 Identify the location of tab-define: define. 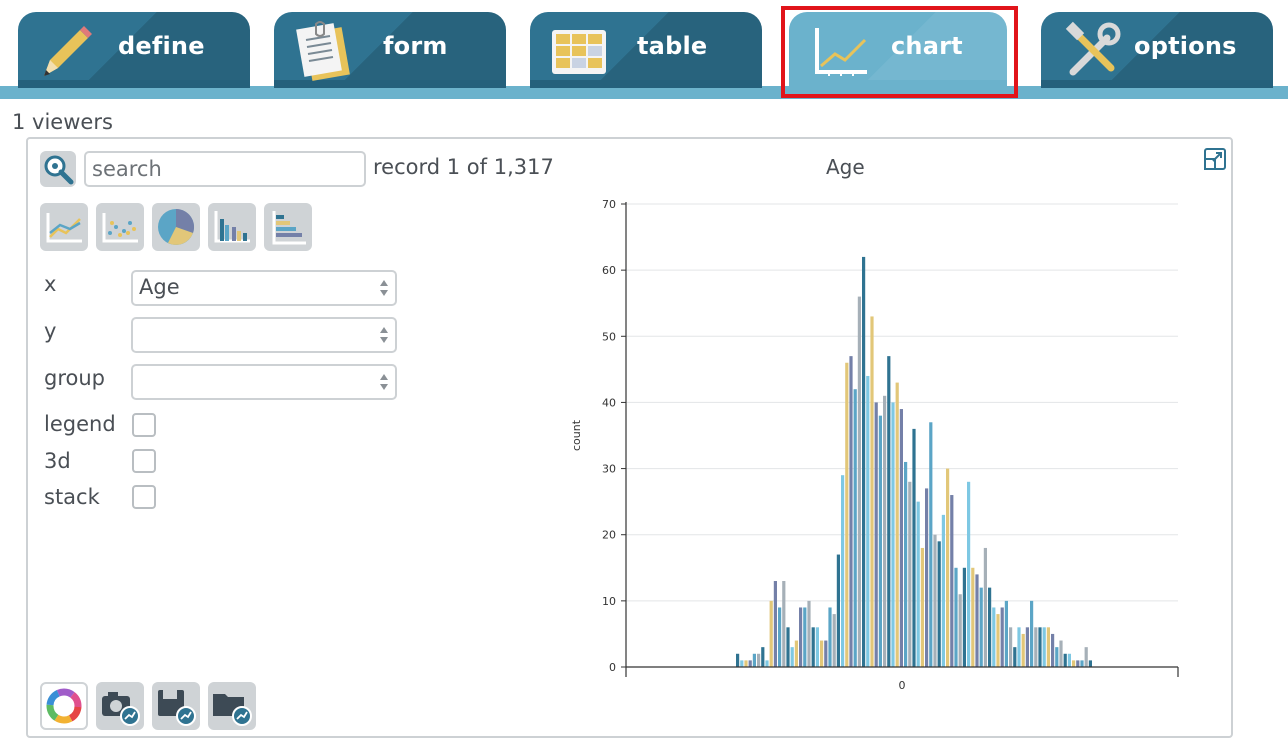
(134, 50).